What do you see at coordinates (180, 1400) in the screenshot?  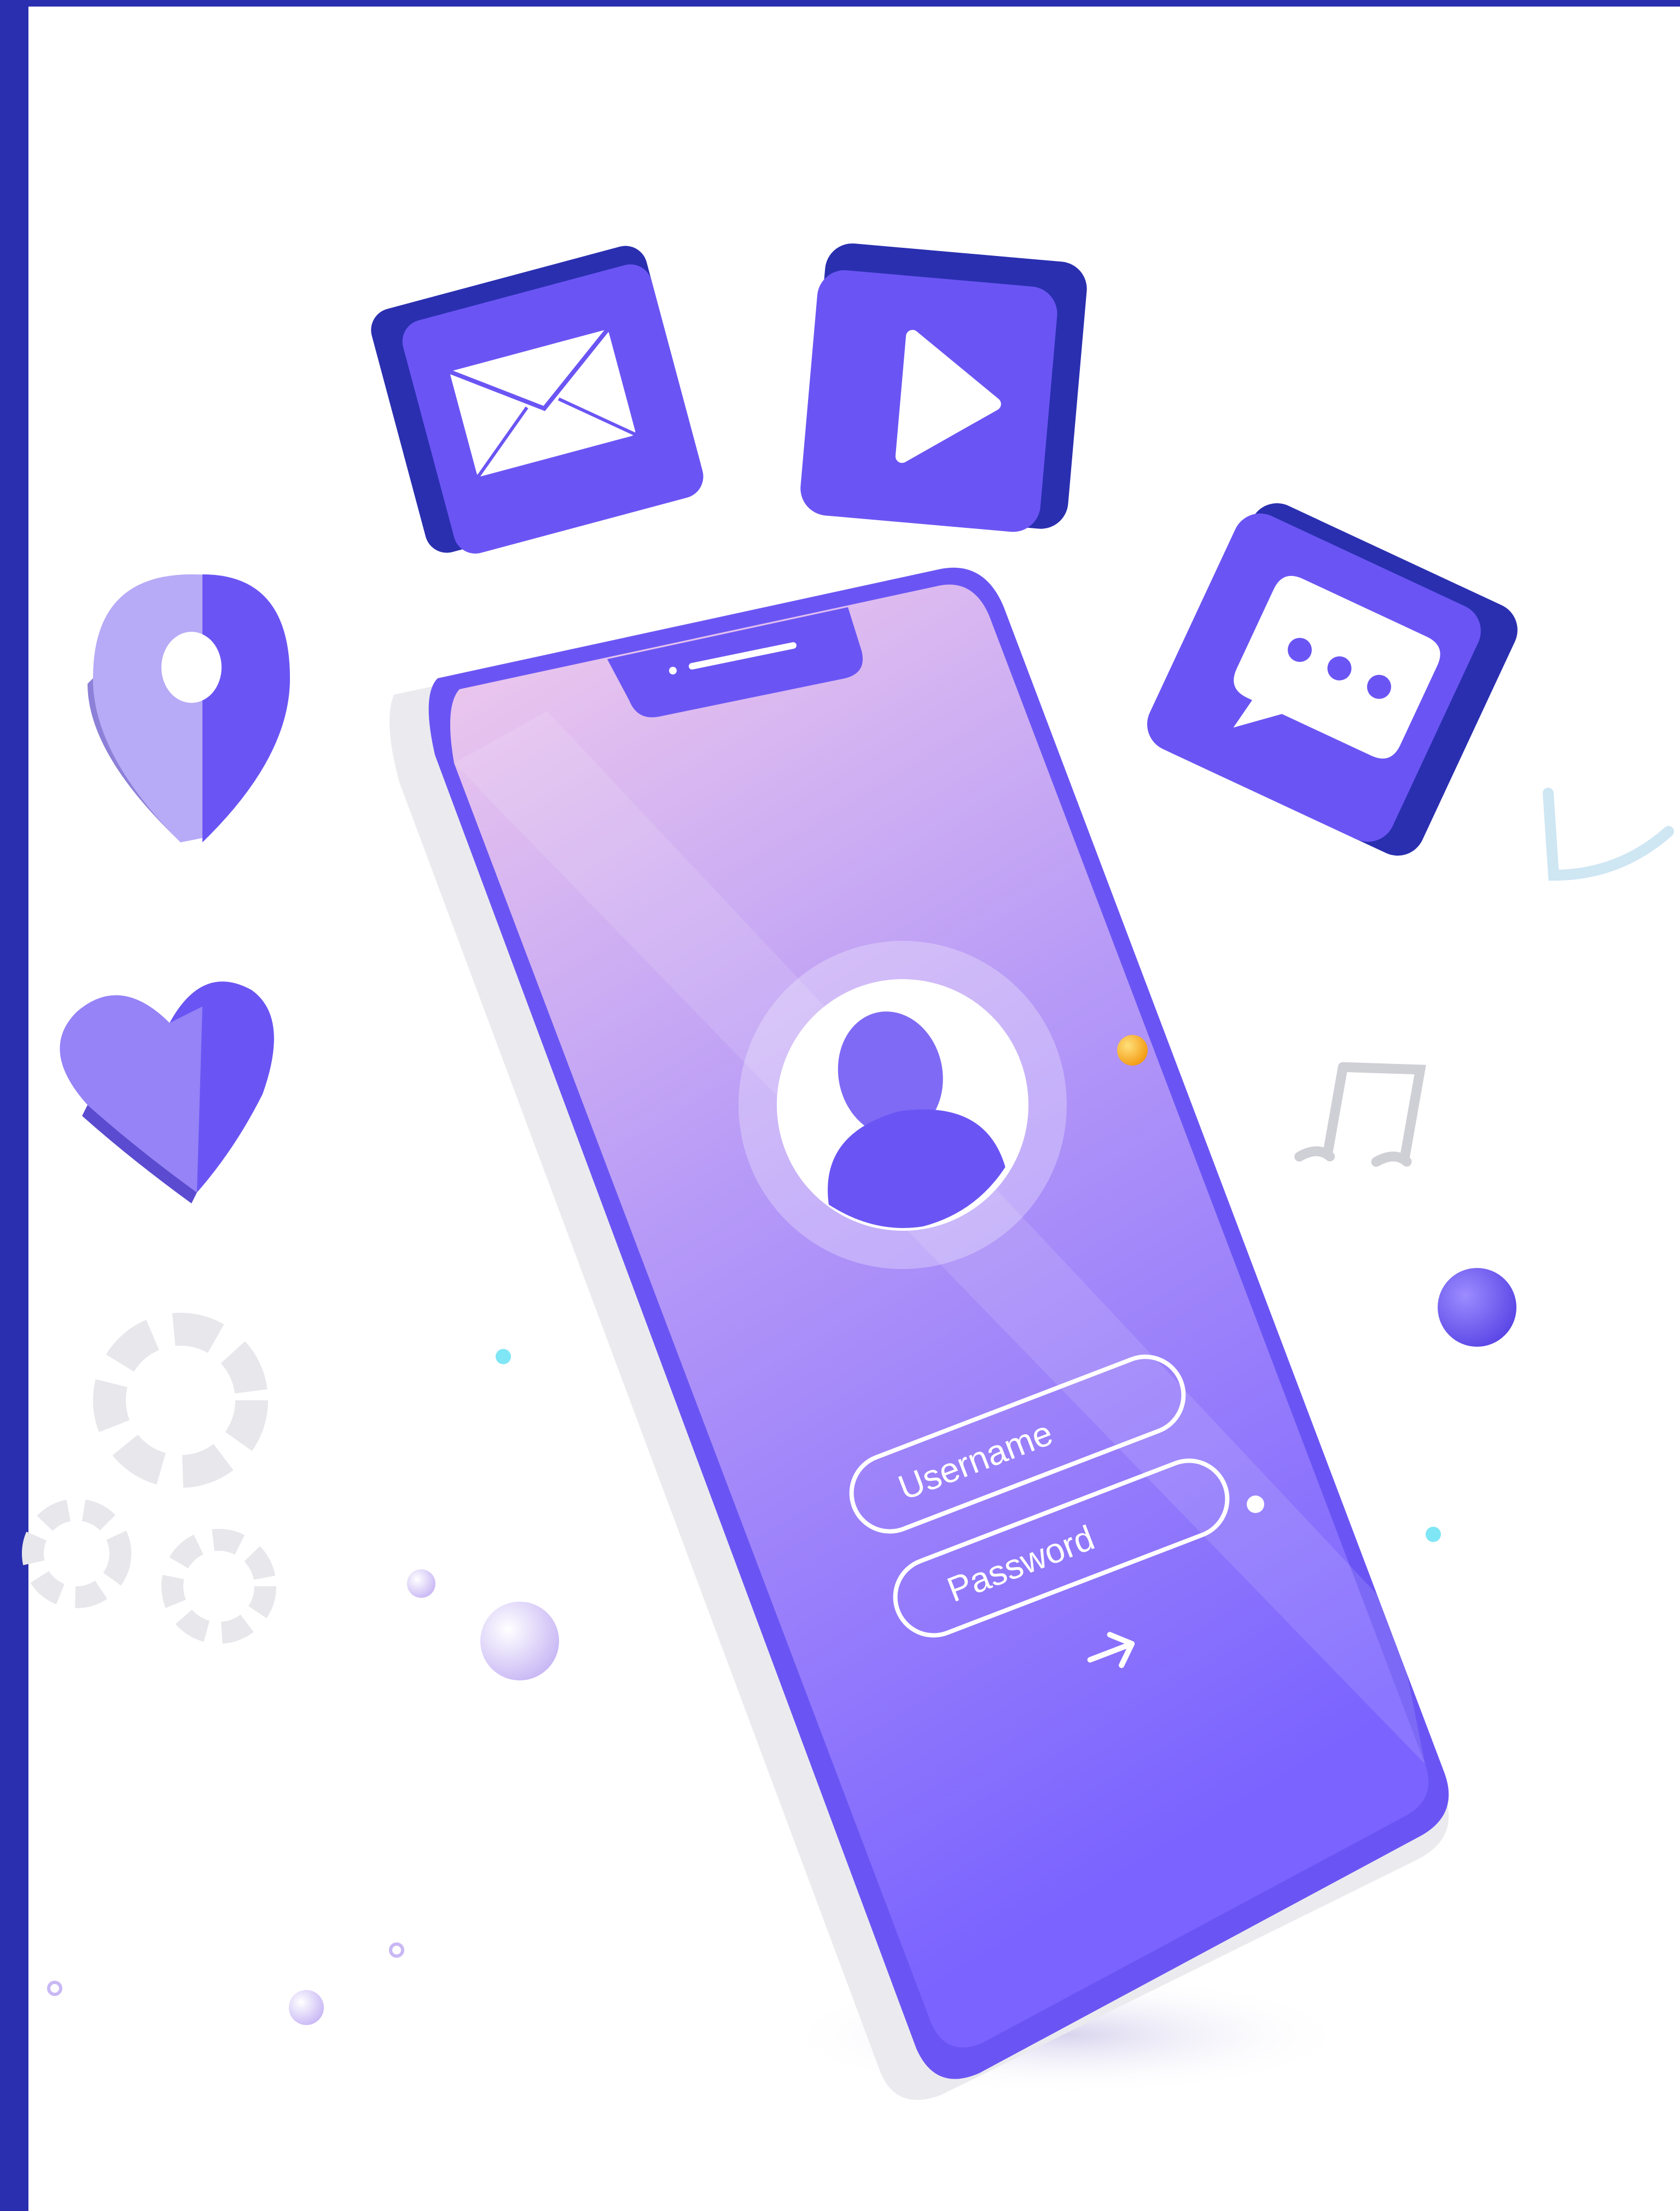 I see `gear-icon` at bounding box center [180, 1400].